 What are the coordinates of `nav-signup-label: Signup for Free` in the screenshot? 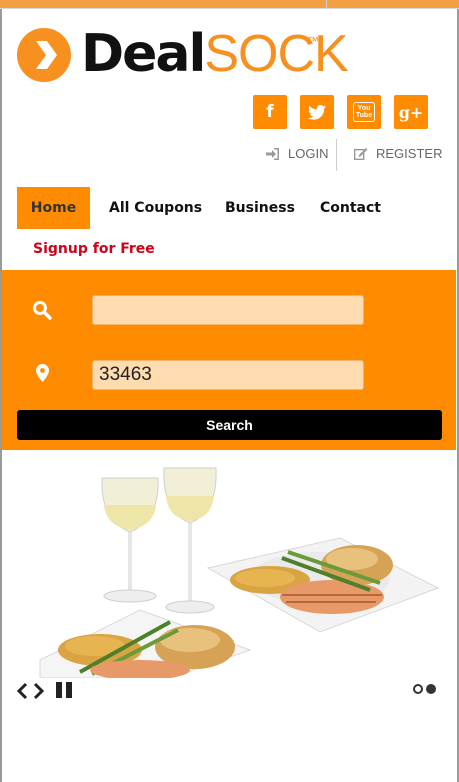 It's located at (94, 249).